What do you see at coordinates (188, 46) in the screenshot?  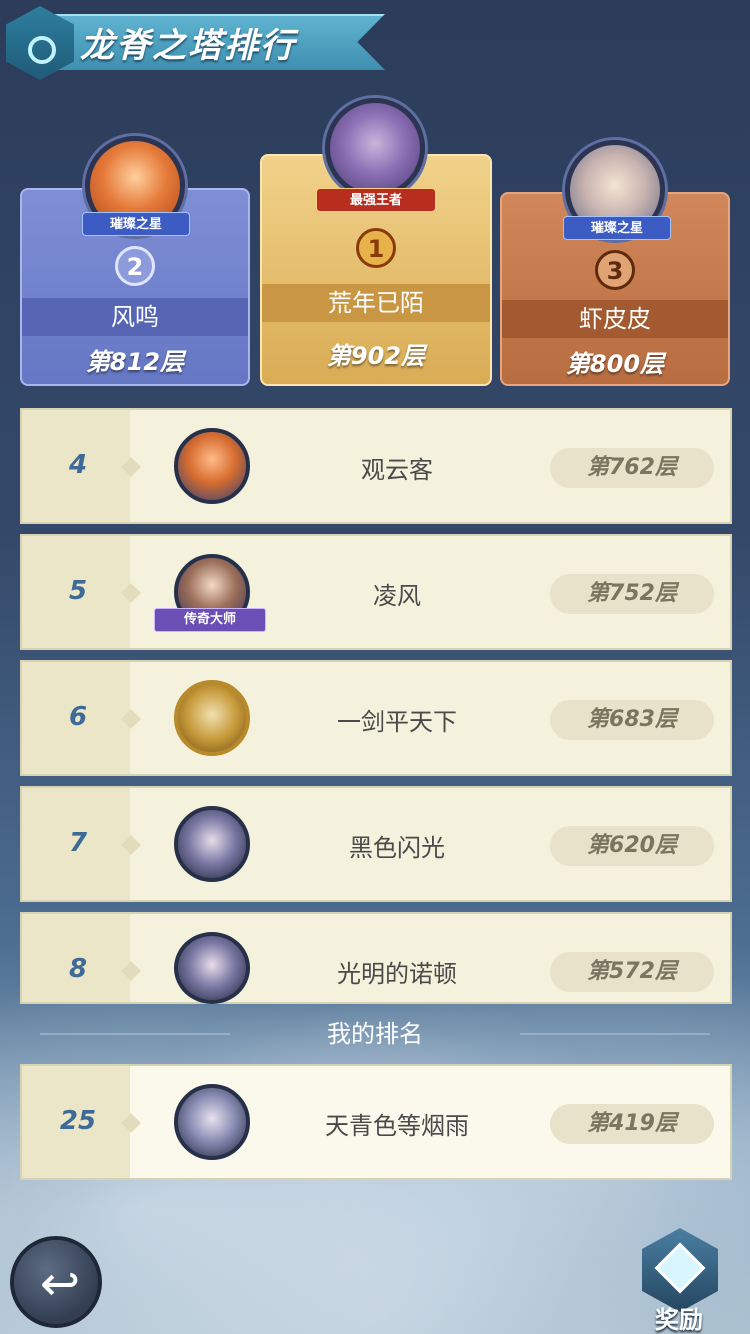 I see `page-title: 龙脊之塔排行` at bounding box center [188, 46].